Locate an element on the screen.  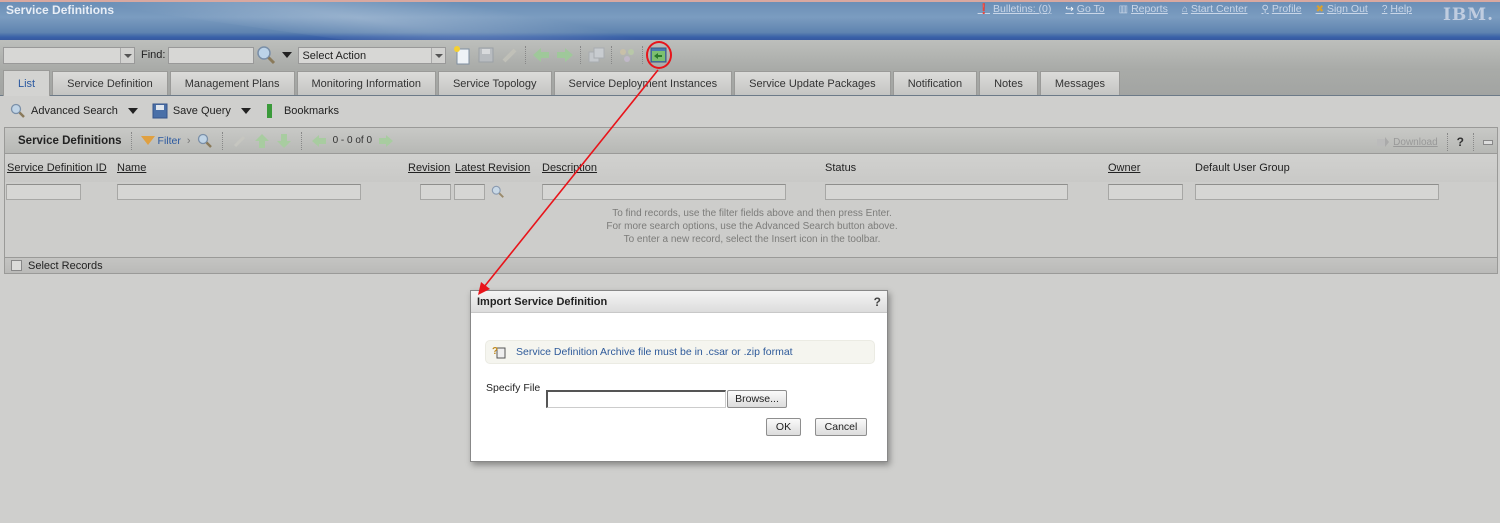
bookmarks-label: Bookmarks is located at coordinates (311, 111).